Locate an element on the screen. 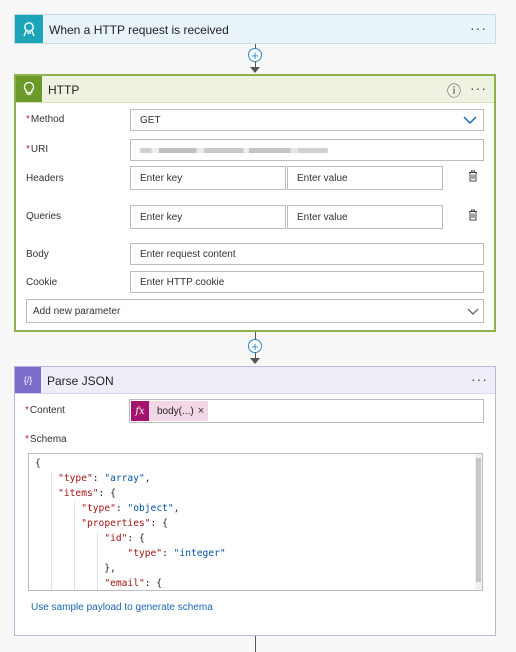 The image size is (516, 652). code-line: "id": { is located at coordinates (124, 538).